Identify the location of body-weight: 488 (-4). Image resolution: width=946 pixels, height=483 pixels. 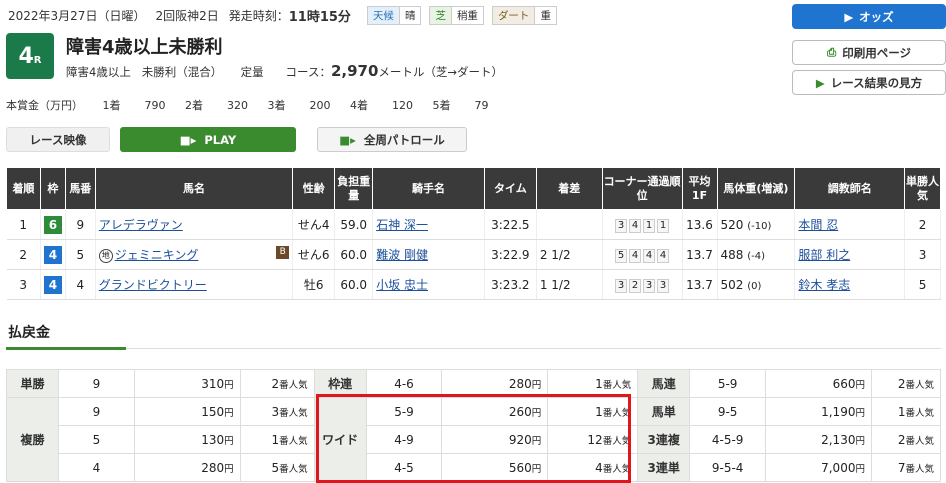
(756, 254).